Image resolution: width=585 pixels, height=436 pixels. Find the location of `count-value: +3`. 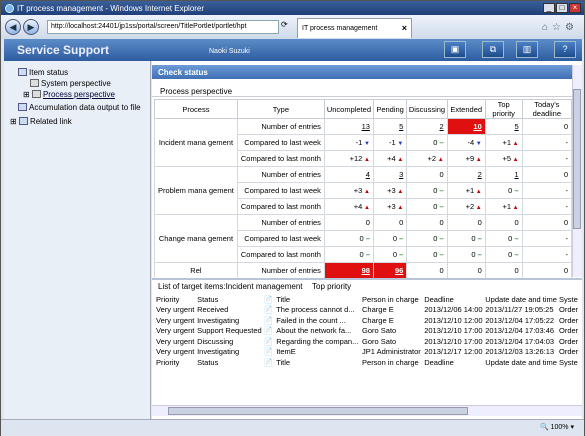

count-value: +3 is located at coordinates (391, 190).